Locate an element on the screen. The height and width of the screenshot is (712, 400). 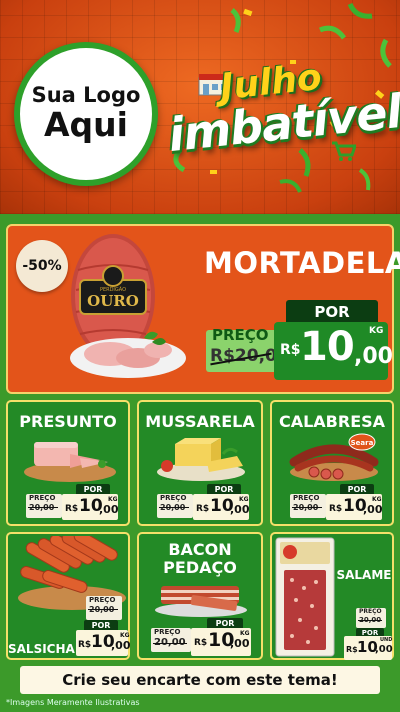
mortadela-image: PERDIGÃO OURO is located at coordinates (128, 306).